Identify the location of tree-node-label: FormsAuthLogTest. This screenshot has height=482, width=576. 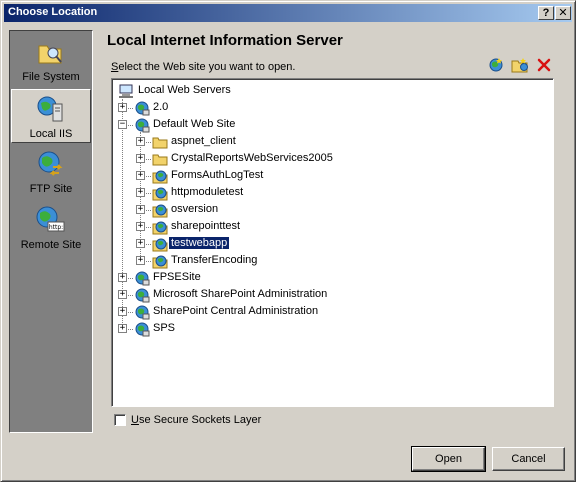
(217, 175).